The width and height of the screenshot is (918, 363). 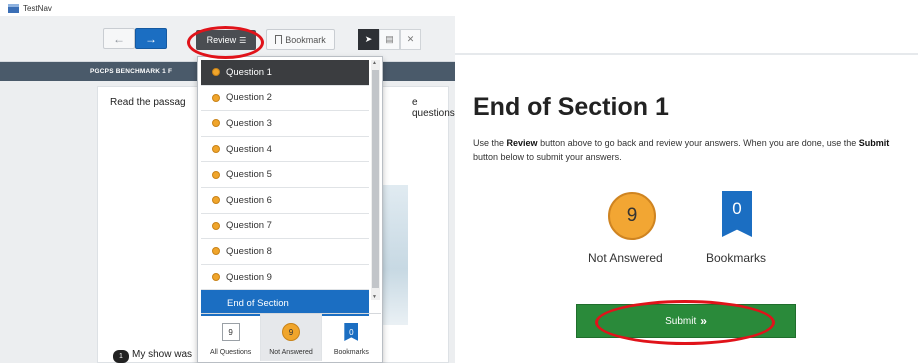 I want to click on back-button: ←, so click(x=119, y=38).